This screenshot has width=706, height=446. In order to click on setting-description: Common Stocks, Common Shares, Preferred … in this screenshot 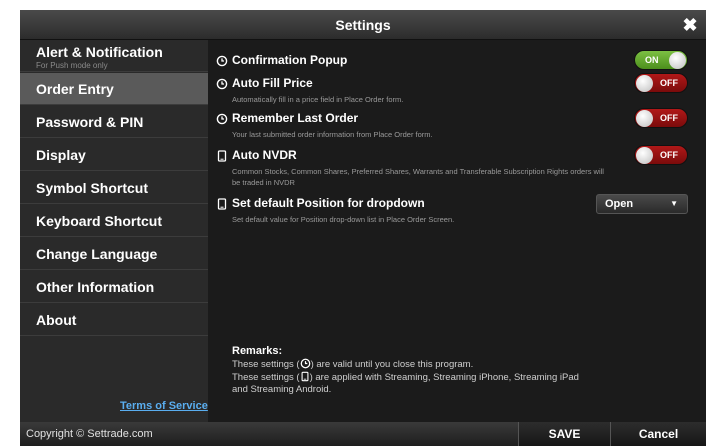, I will do `click(418, 177)`.